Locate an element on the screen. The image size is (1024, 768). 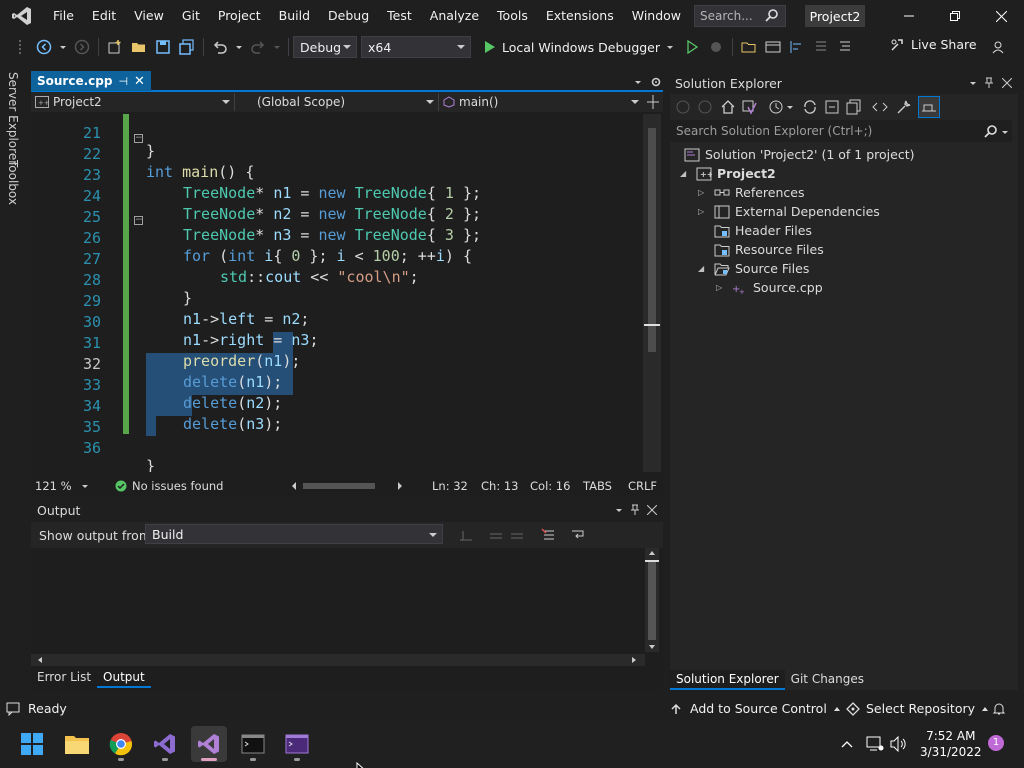
tree-item-external-dependencies: ▷ External Dependencies is located at coordinates (789, 211).